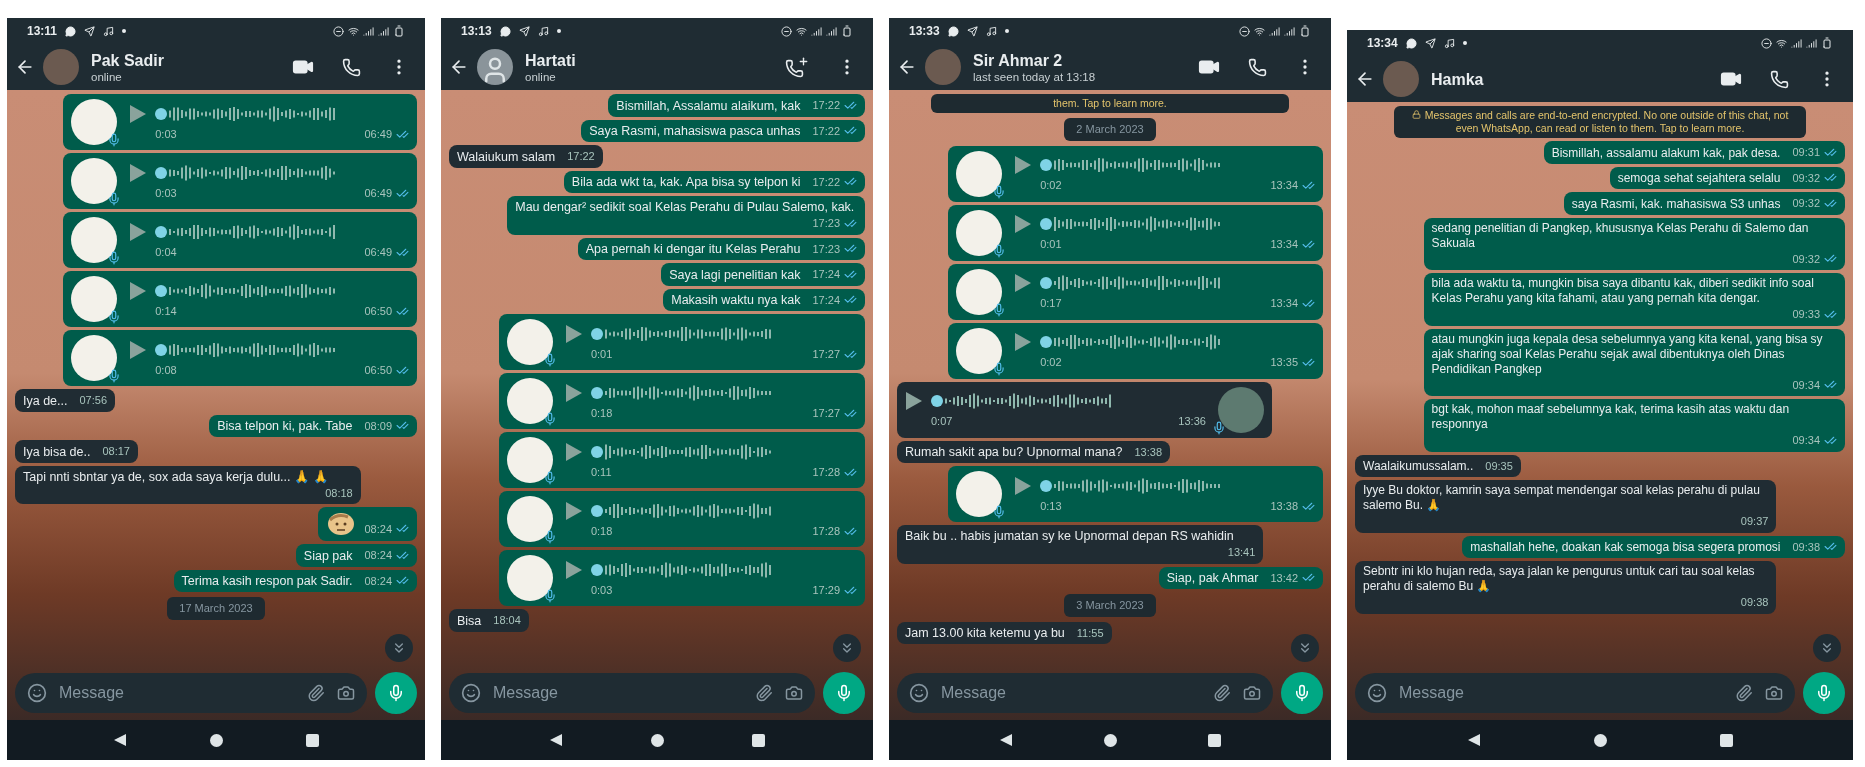 The height and width of the screenshot is (767, 1865). What do you see at coordinates (1676, 204) in the screenshot?
I see `message-text: saya Rasmi, kak. mahasiswa S3 unhas` at bounding box center [1676, 204].